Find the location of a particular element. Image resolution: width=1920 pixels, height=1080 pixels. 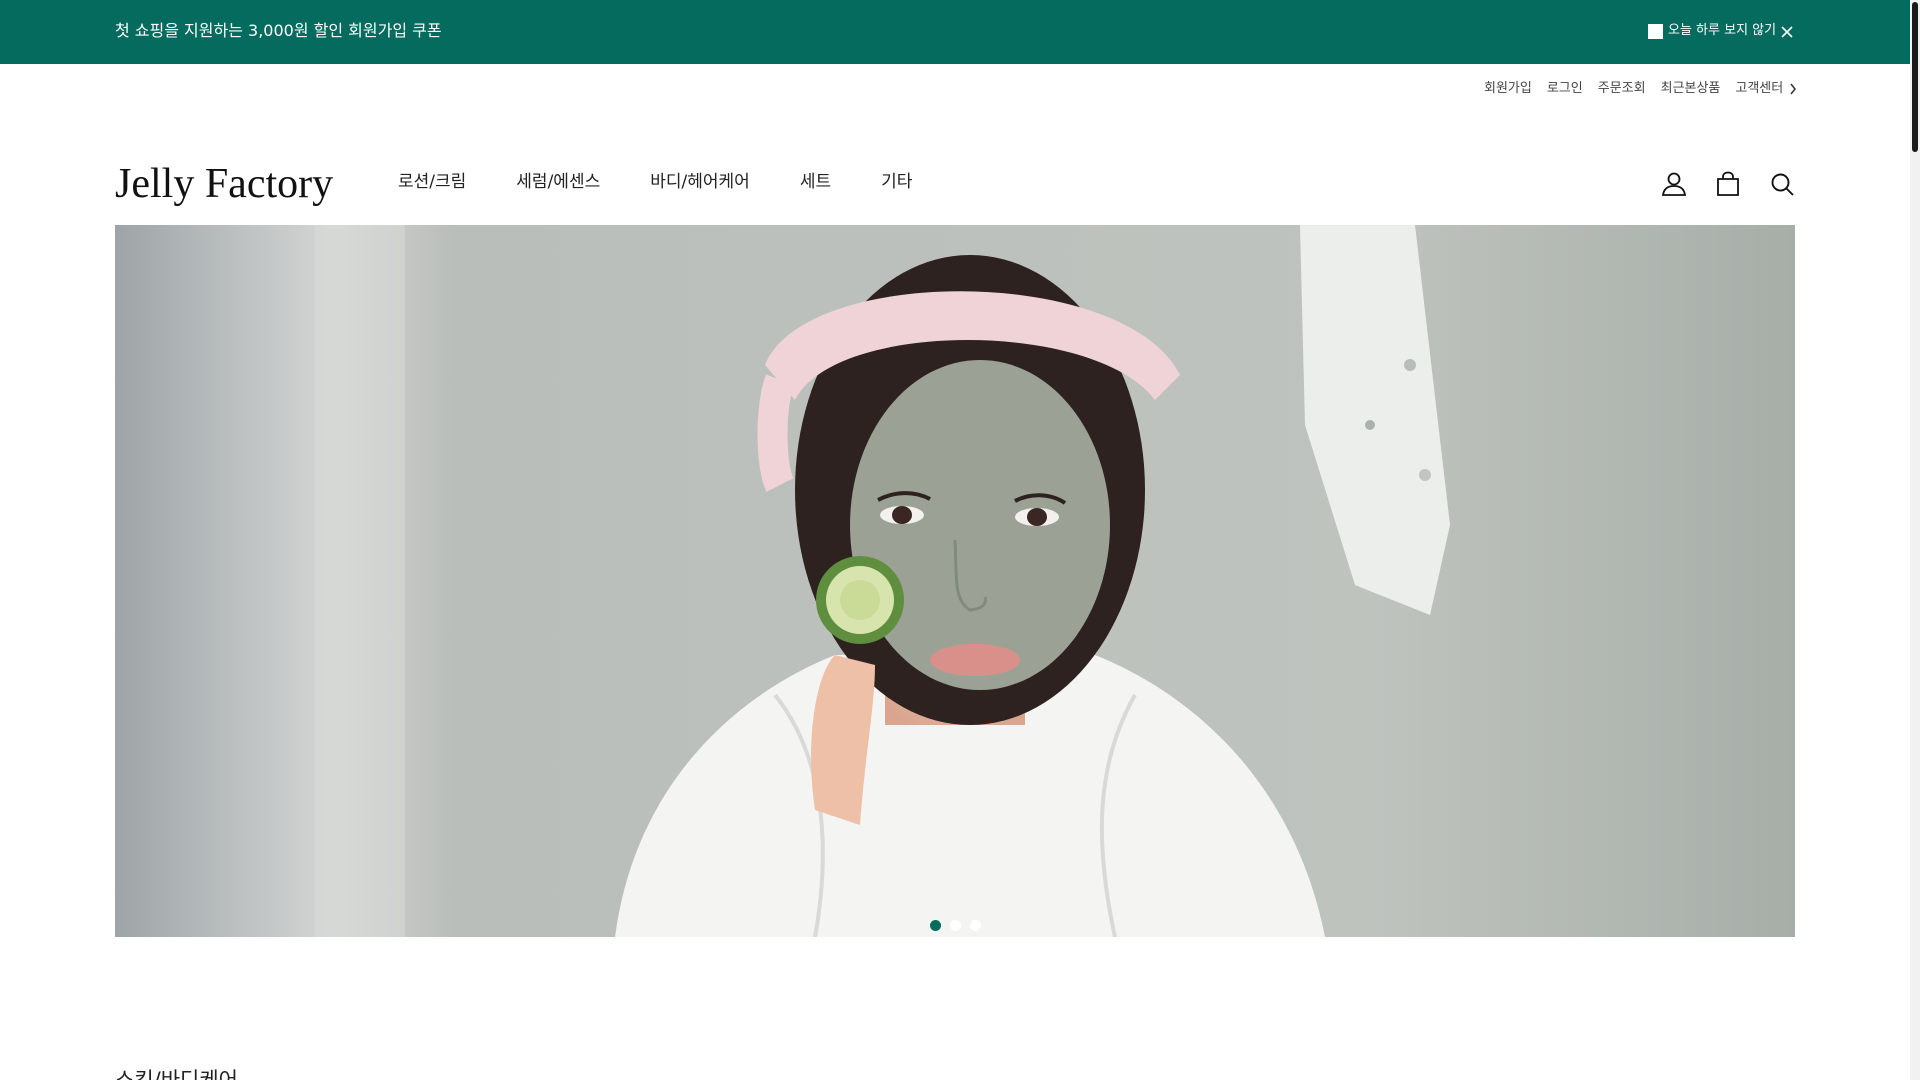

utility-nav: 회원가입 로그인 주문조회 최근본상품 고객센터 is located at coordinates (1640, 89).